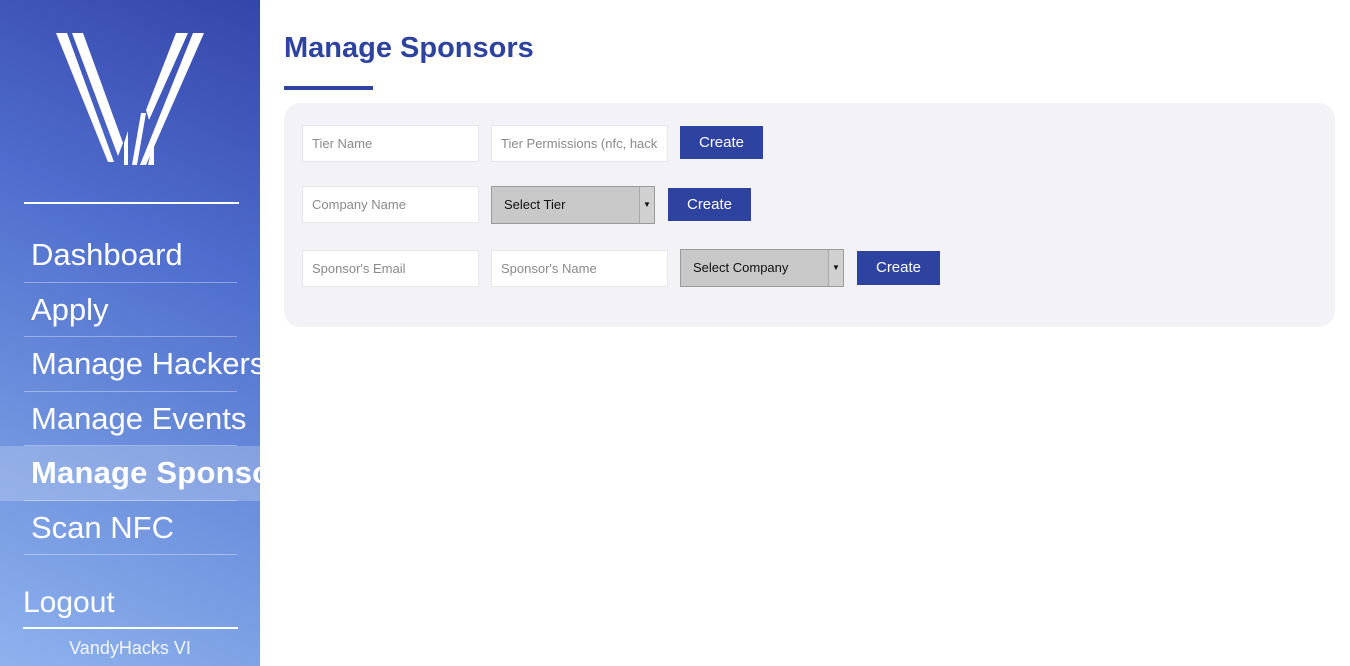  Describe the element at coordinates (130, 310) in the screenshot. I see `nav-item-apply: Apply` at that location.